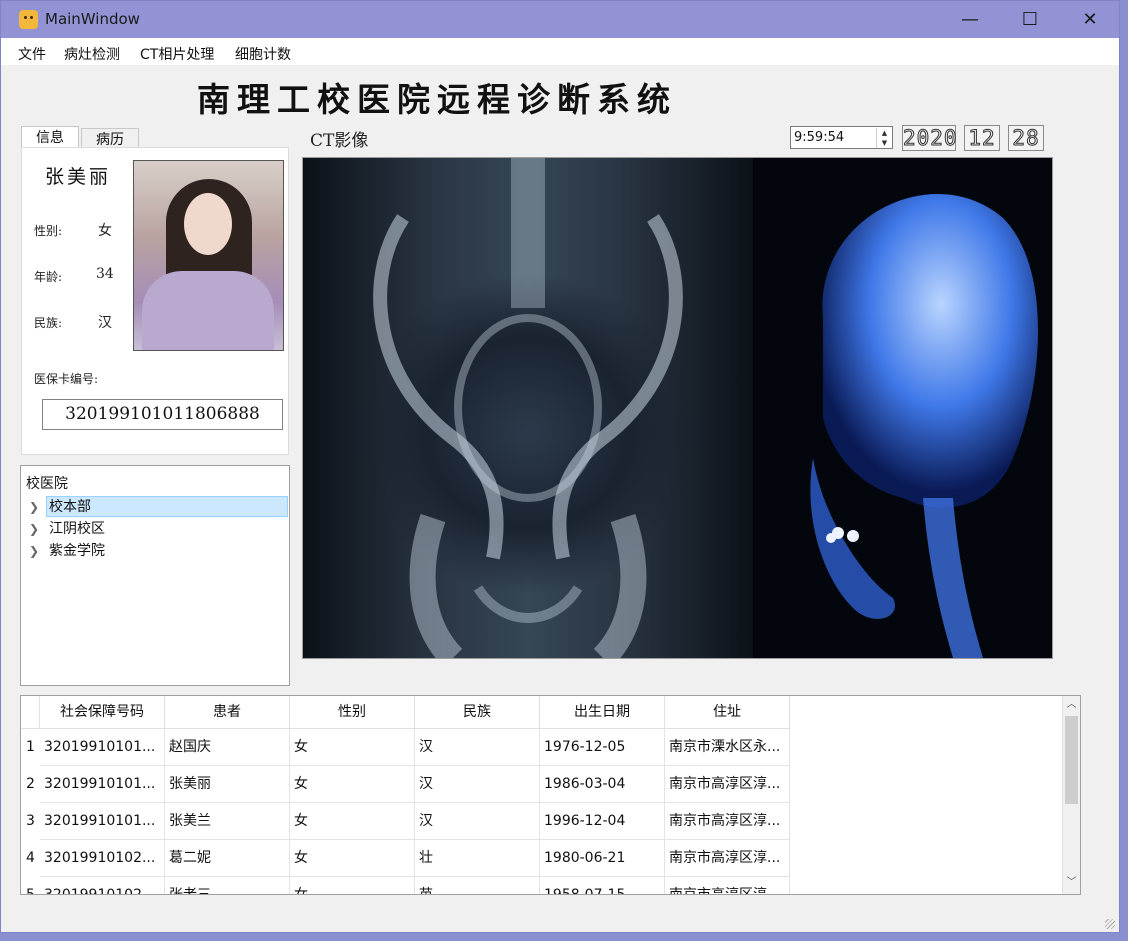  What do you see at coordinates (102, 712) in the screenshot?
I see `col-header-ssn: 社会保障号码` at bounding box center [102, 712].